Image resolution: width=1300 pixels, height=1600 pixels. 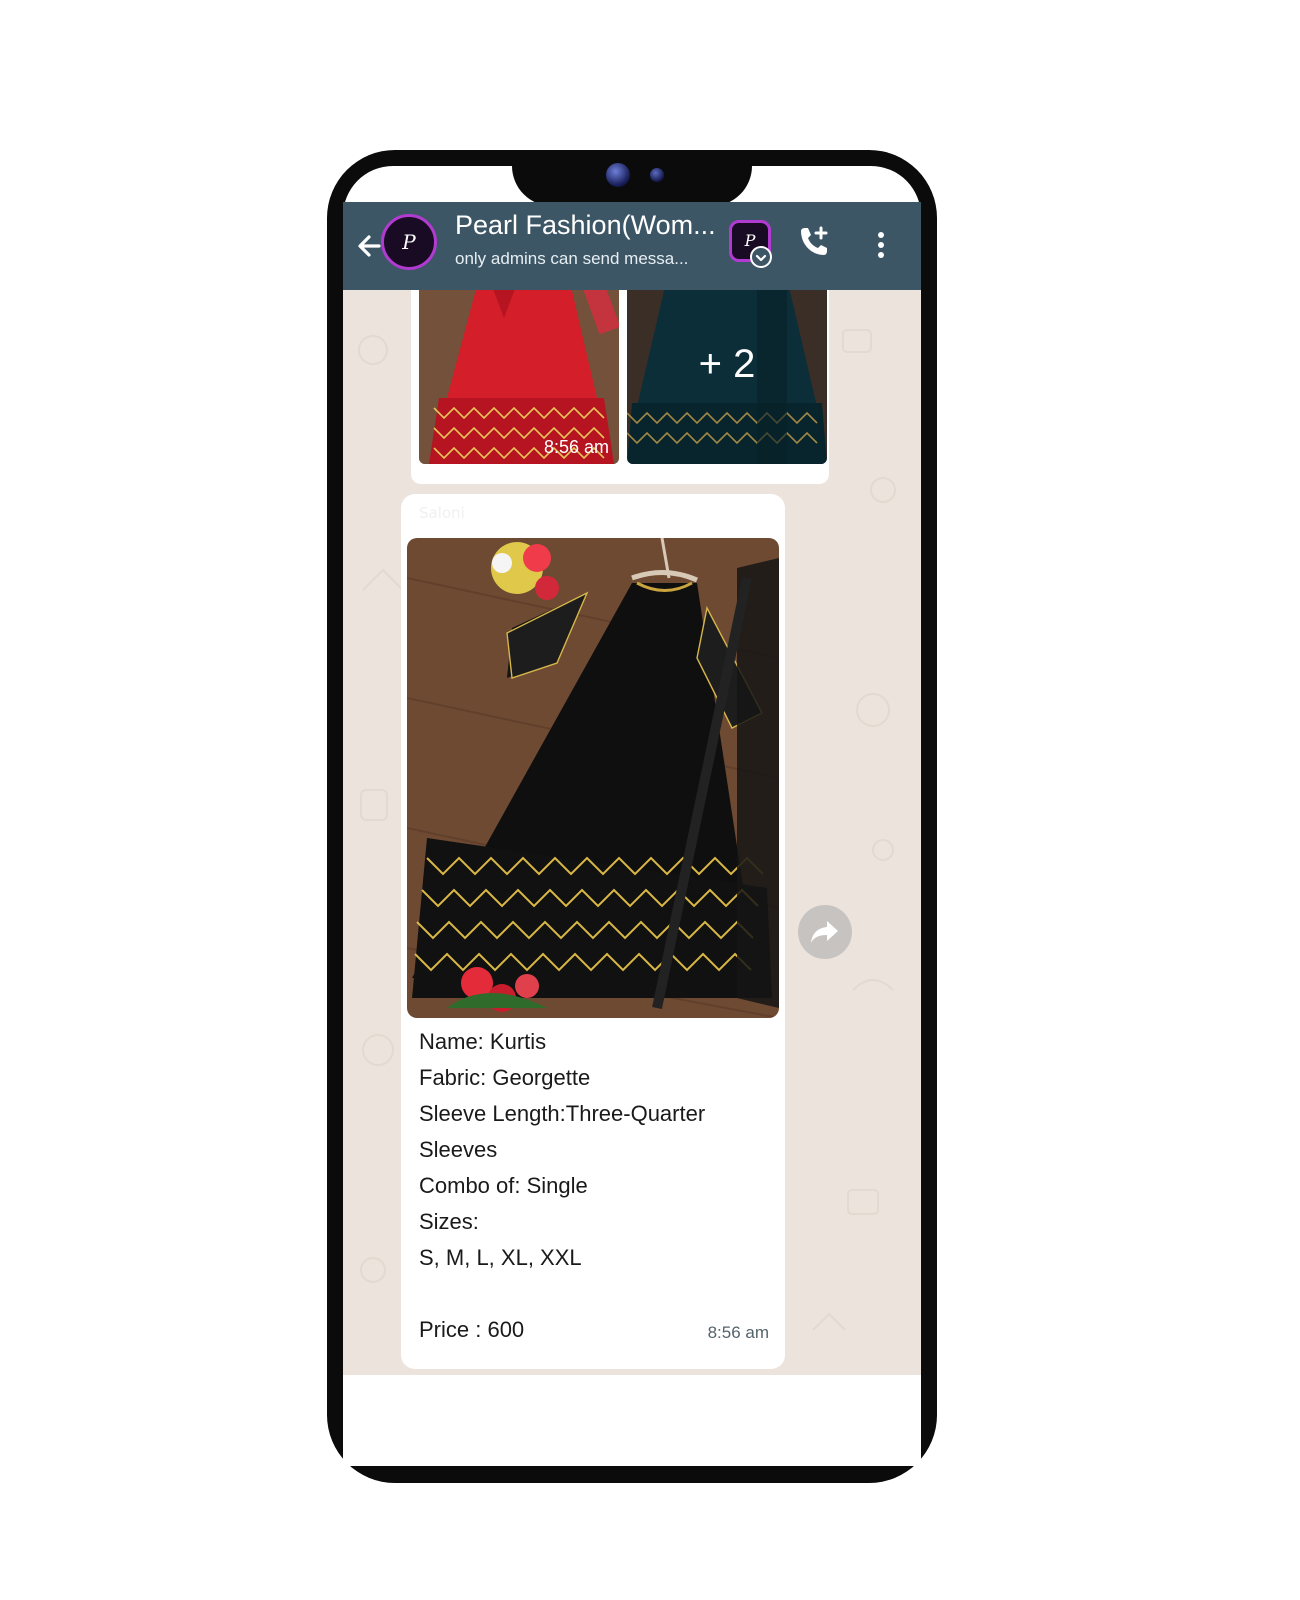 What do you see at coordinates (442, 513) in the screenshot?
I see `sender-name: Saloni` at bounding box center [442, 513].